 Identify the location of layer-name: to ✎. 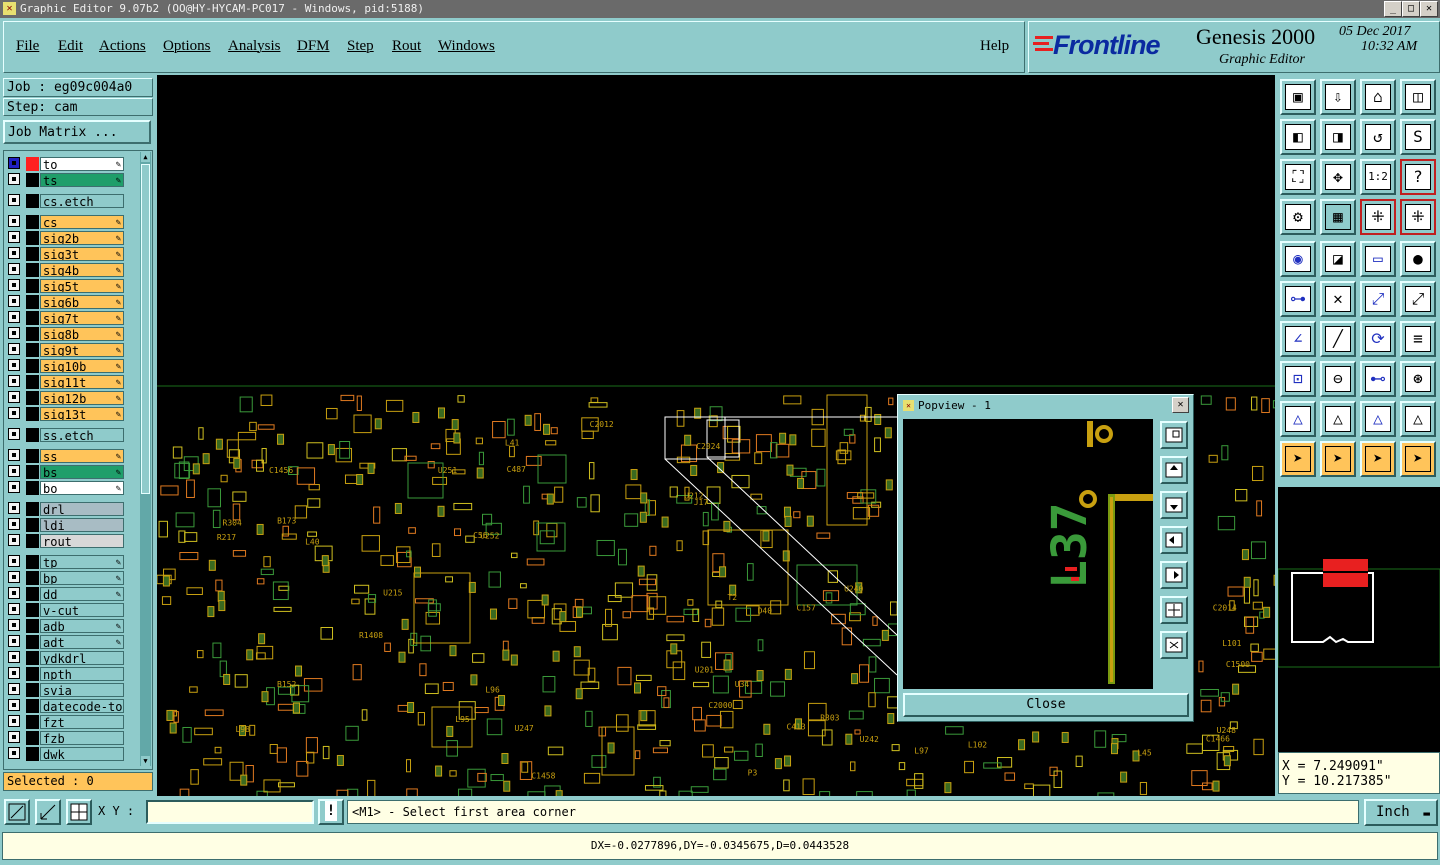
(82, 164).